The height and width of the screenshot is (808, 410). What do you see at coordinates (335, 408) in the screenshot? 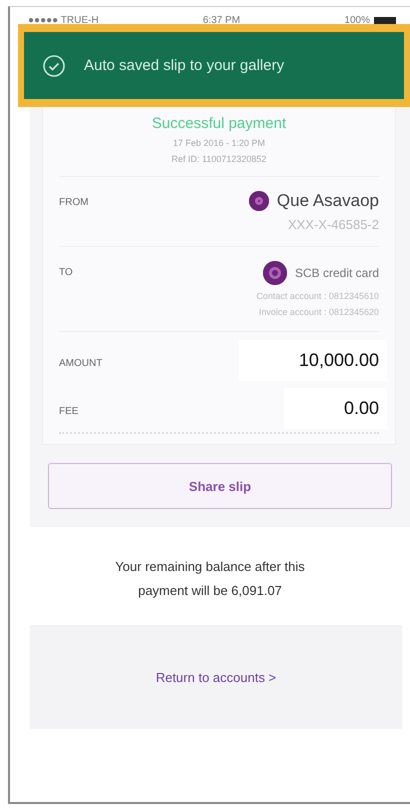
I see `amount-value: 0.00` at bounding box center [335, 408].